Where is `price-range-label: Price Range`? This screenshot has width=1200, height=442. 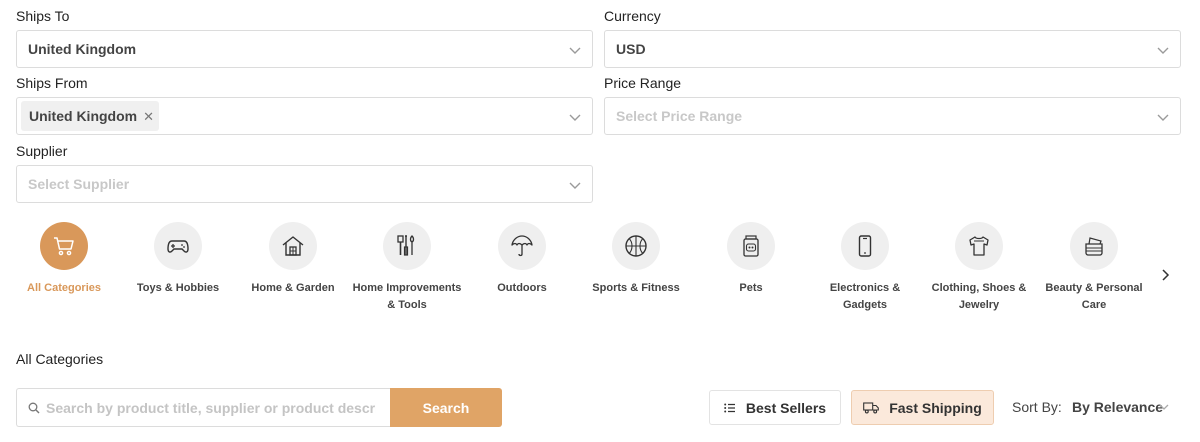 price-range-label: Price Range is located at coordinates (643, 83).